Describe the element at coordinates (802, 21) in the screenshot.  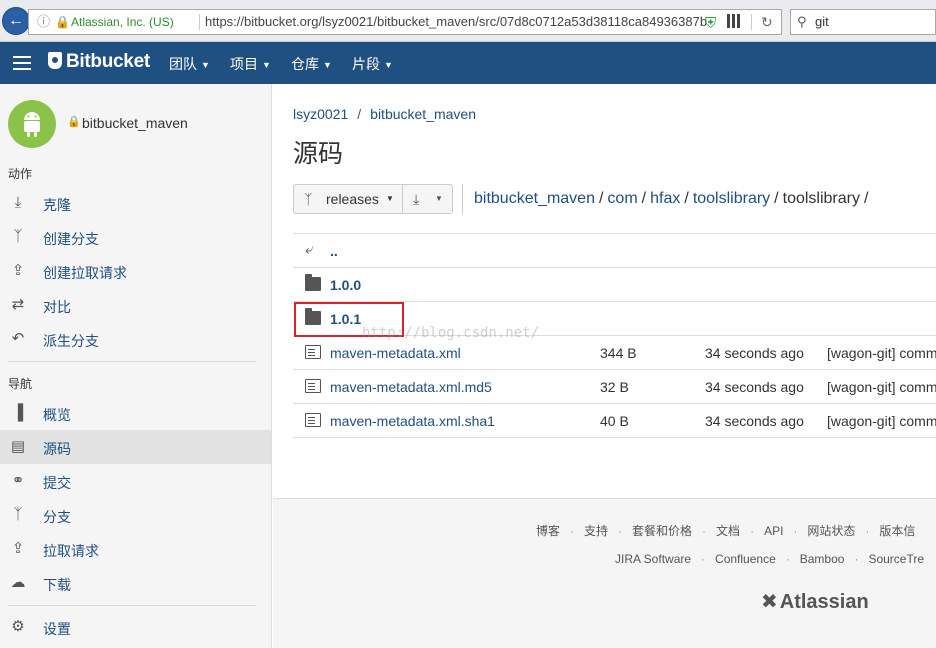
I see `search-icon: ⚲` at that location.